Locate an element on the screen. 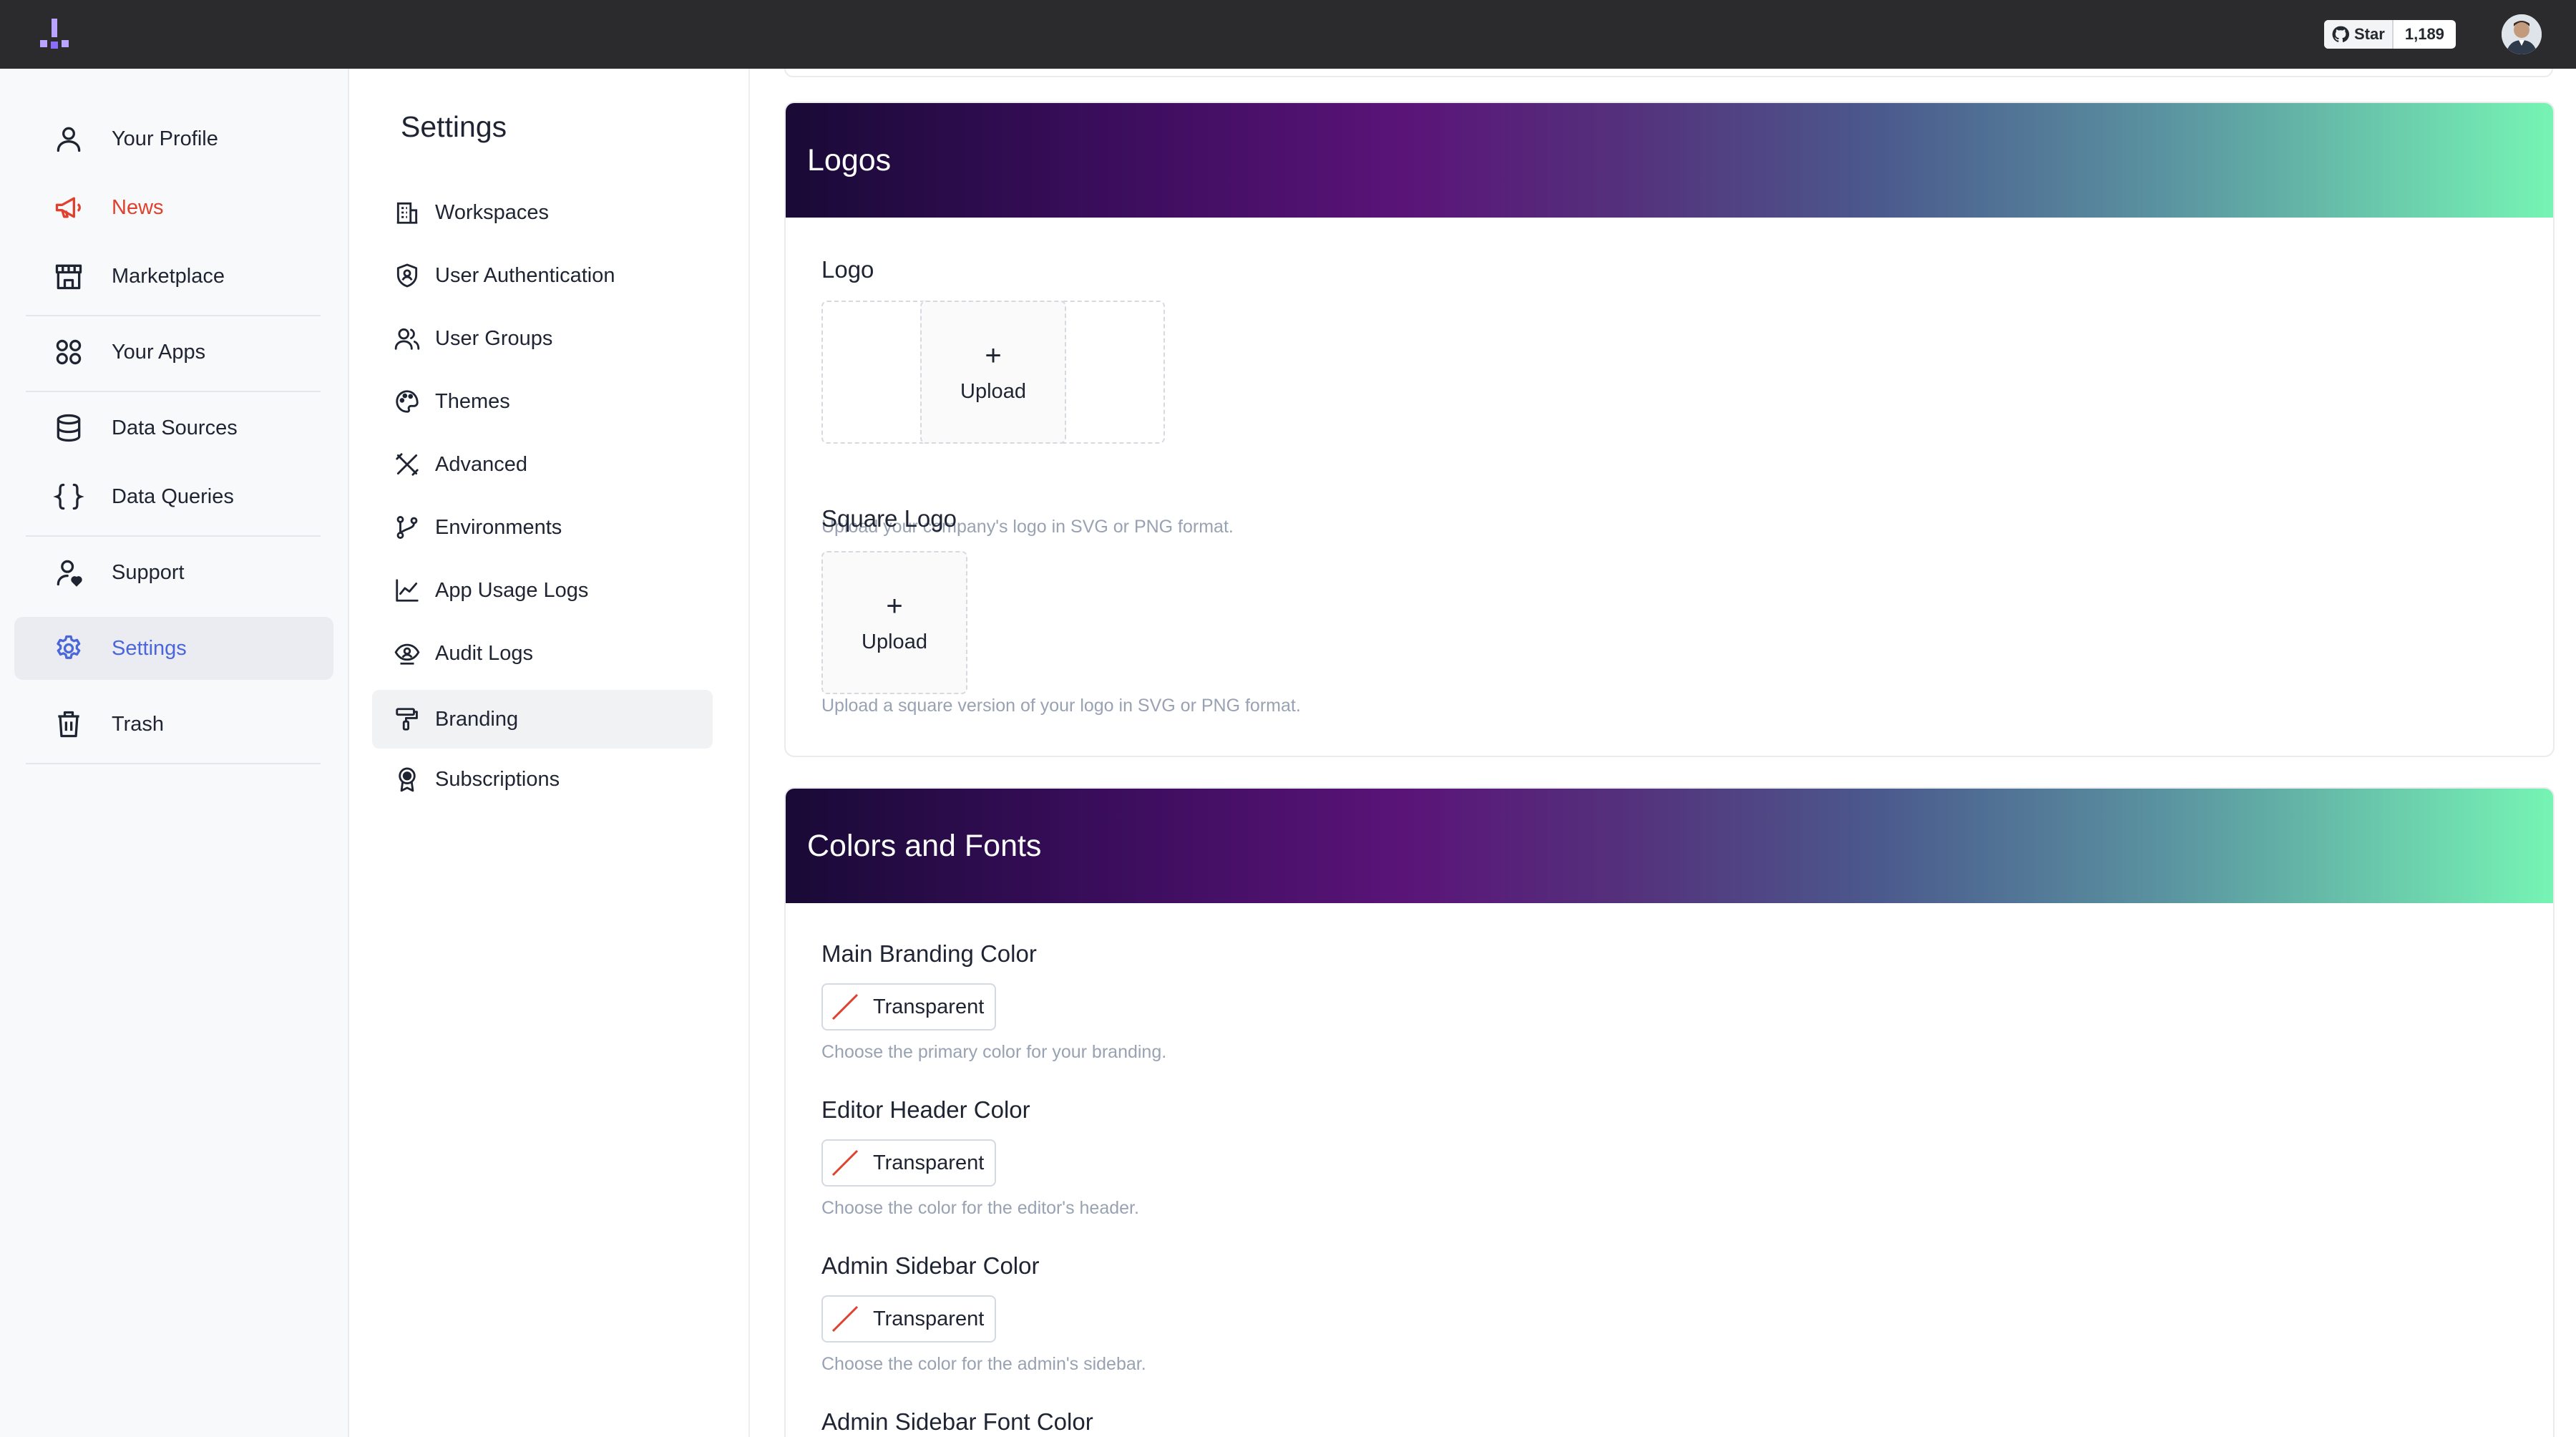 This screenshot has height=1437, width=2576. users-icon is located at coordinates (407, 339).